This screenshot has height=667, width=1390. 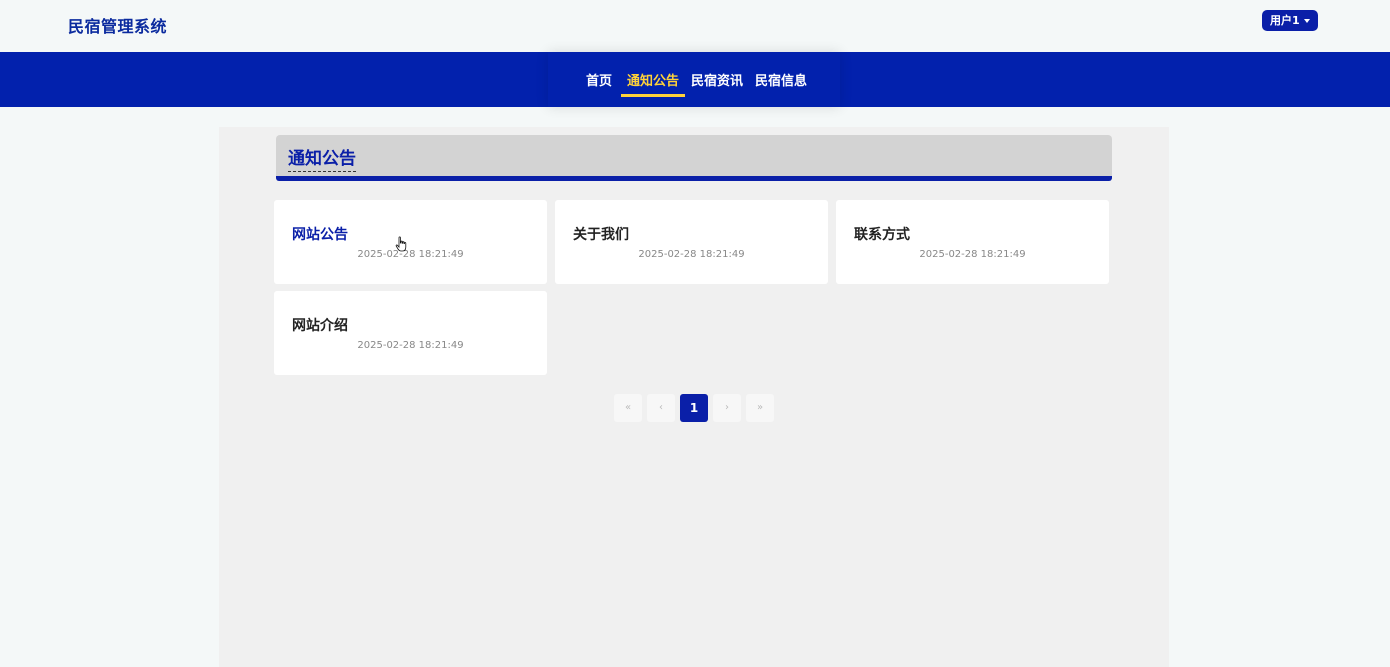 What do you see at coordinates (661, 408) in the screenshot?
I see `prev-page-button: ‹` at bounding box center [661, 408].